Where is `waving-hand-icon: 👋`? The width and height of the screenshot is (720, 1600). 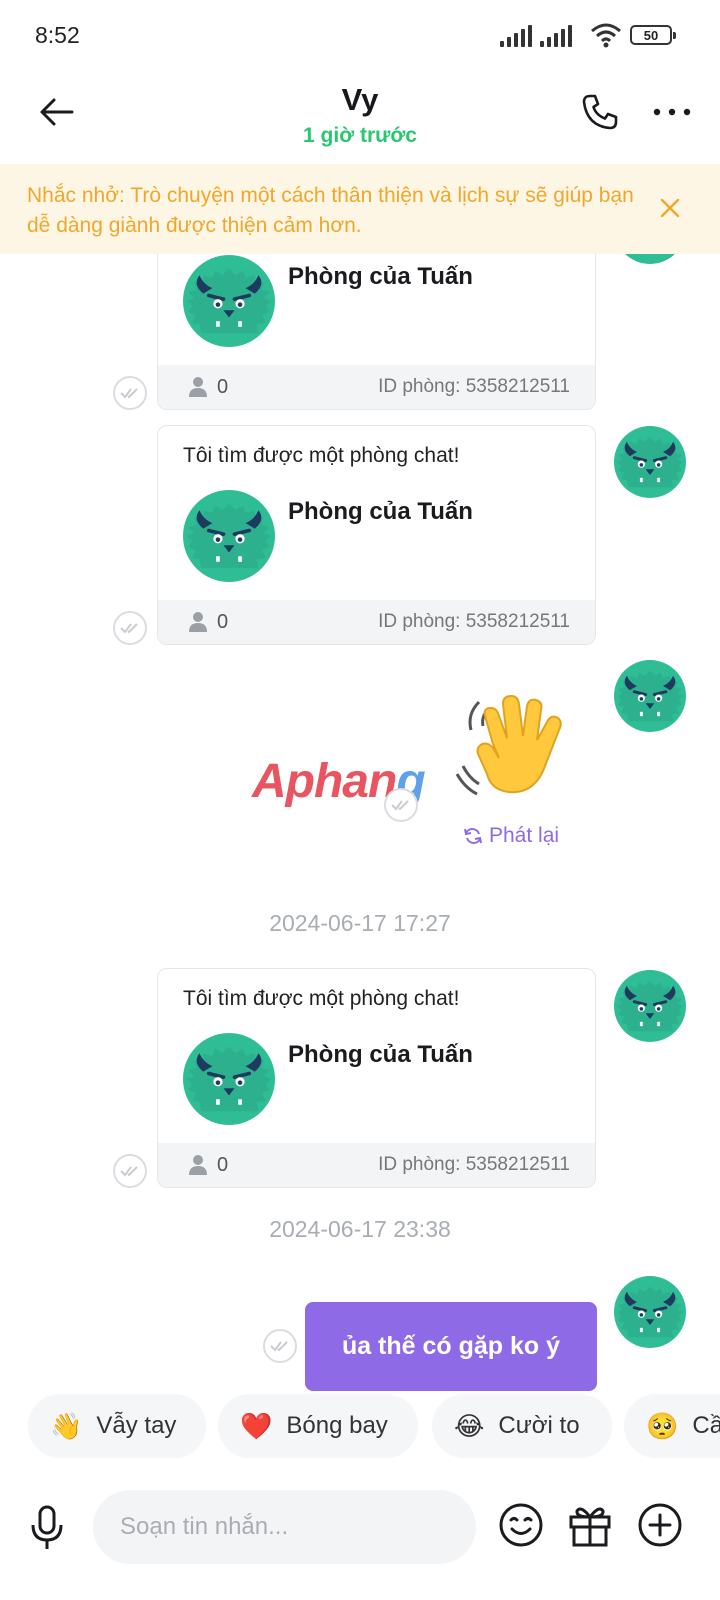 waving-hand-icon: 👋 is located at coordinates (66, 1425).